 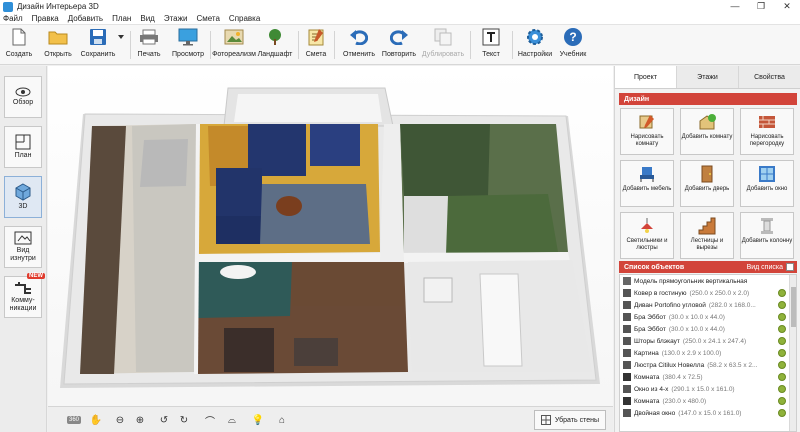 I want to click on list-item: Картина (130.0 x 2.9 x 100.0), so click(x=708, y=353).